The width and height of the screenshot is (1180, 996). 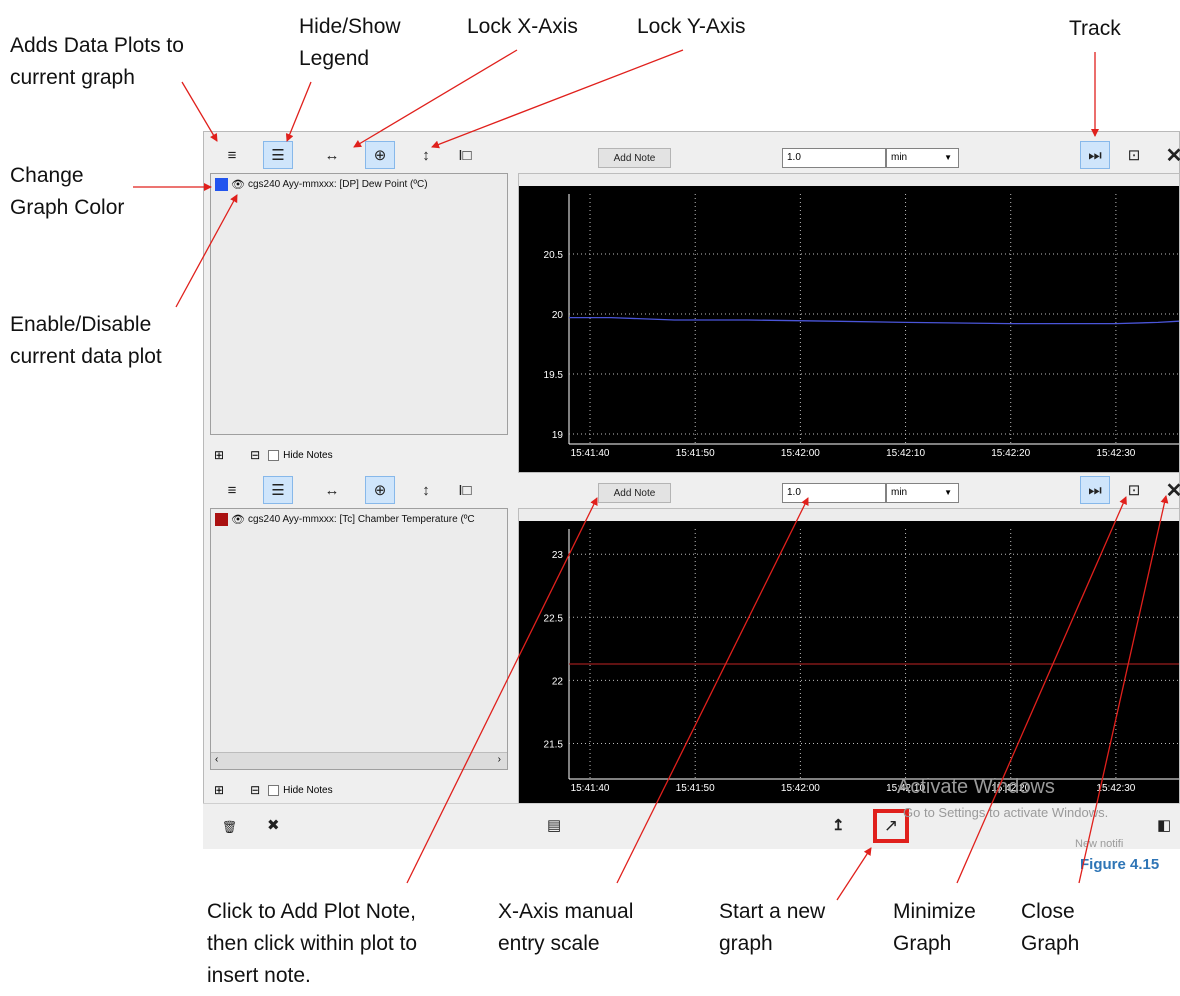 I want to click on y-tick-label: 19, so click(x=558, y=435).